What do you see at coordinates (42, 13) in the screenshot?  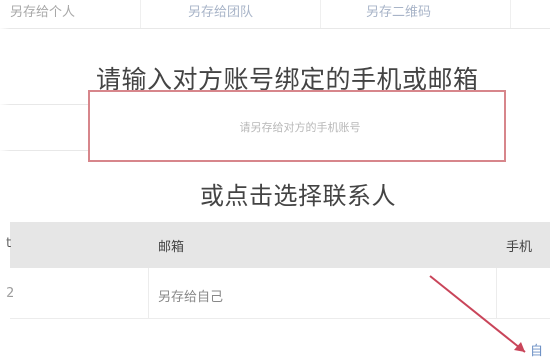 I see `tab-share-to-person: 另存给个人` at bounding box center [42, 13].